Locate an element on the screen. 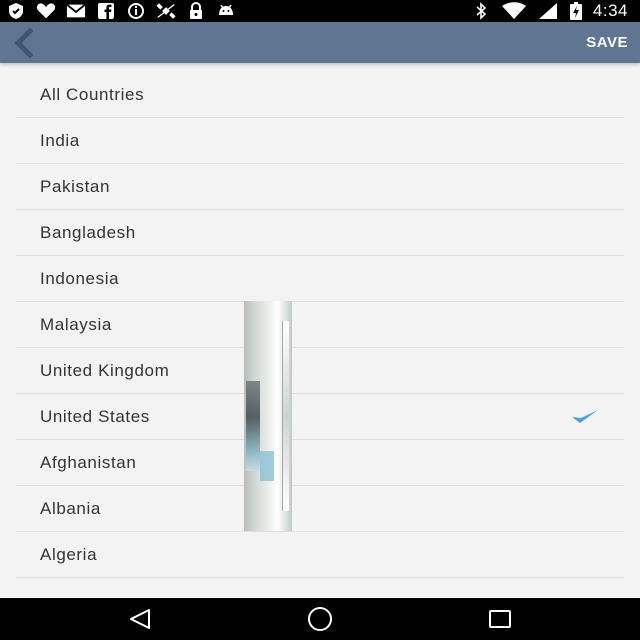 Image resolution: width=640 pixels, height=640 pixels. list-item: Pakistan is located at coordinates (320, 187).